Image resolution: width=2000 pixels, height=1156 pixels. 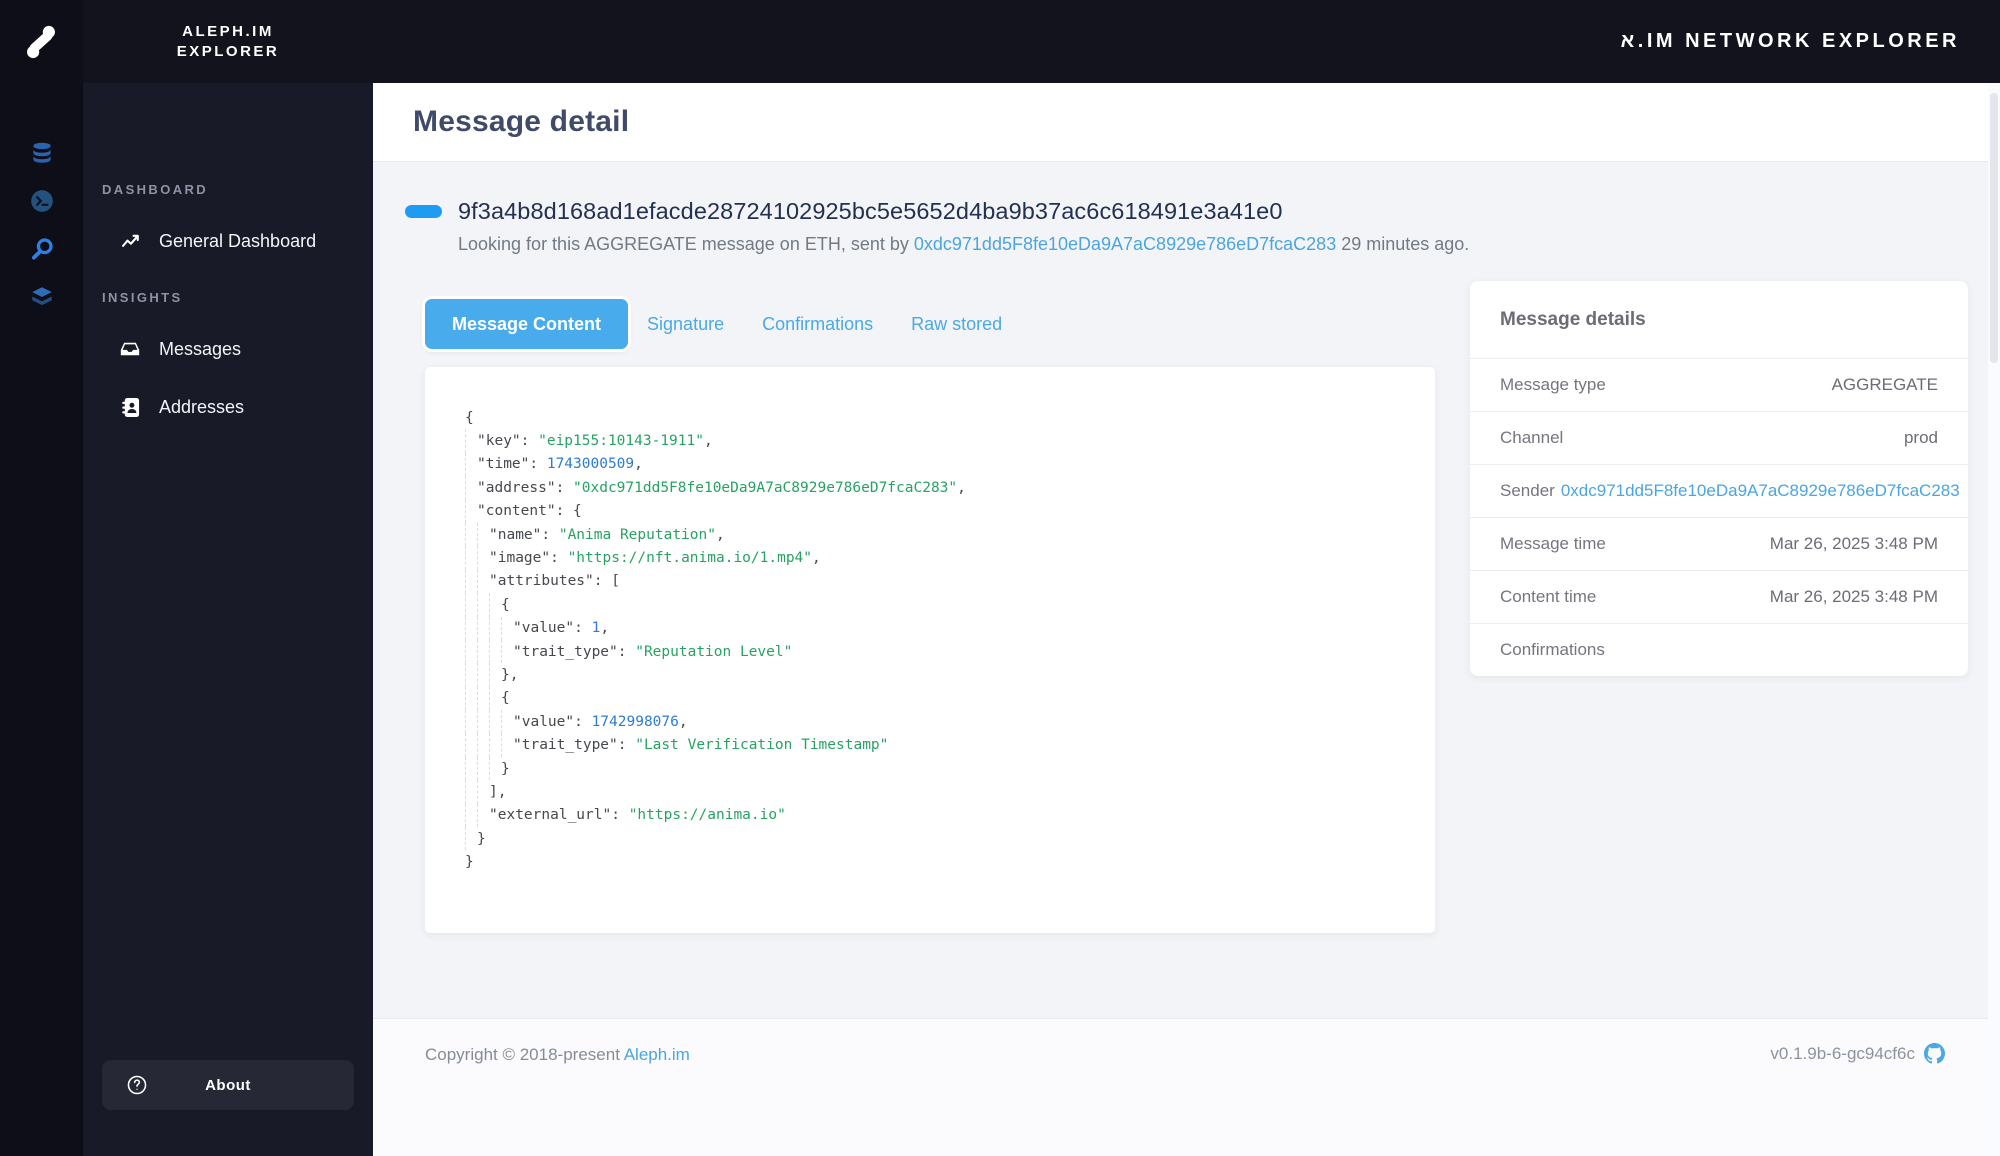 I want to click on icon-rail, so click(x=41, y=578).